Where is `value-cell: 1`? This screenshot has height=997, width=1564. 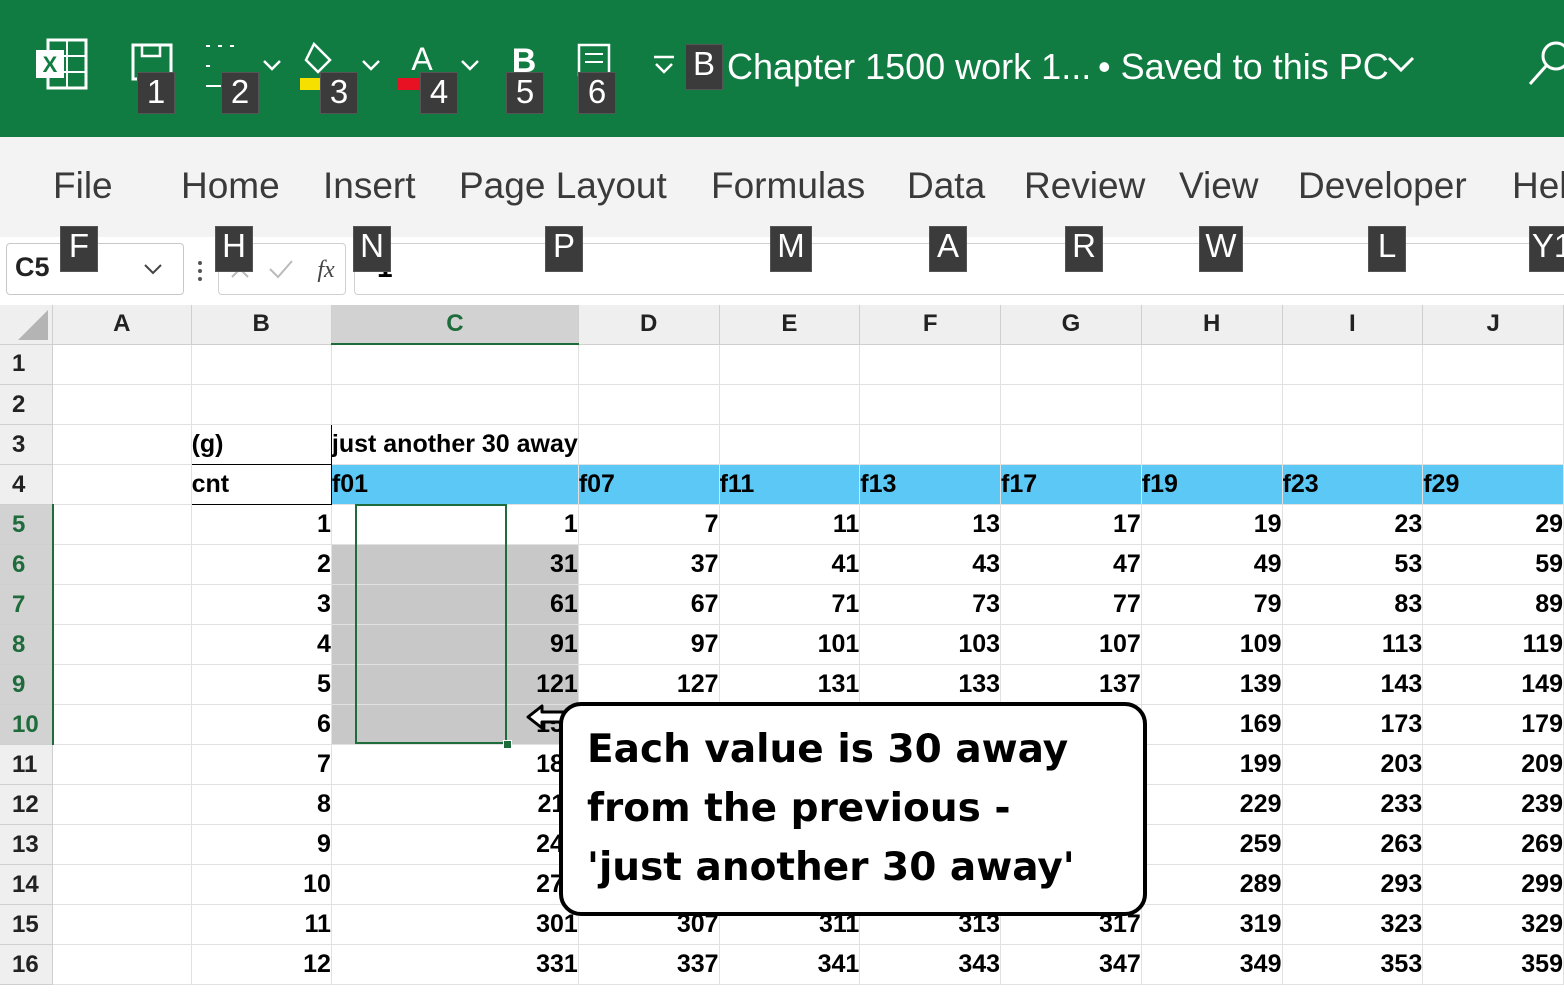 value-cell: 1 is located at coordinates (455, 524).